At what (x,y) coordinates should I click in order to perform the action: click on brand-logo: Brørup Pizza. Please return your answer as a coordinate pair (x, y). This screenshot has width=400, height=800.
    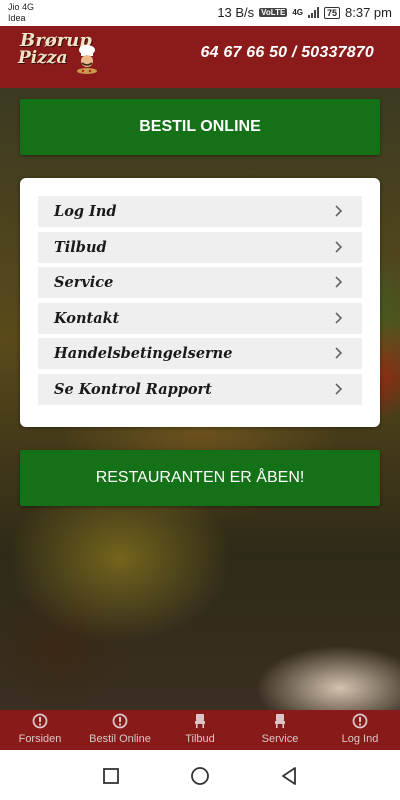
    Looking at the image, I should click on (59, 57).